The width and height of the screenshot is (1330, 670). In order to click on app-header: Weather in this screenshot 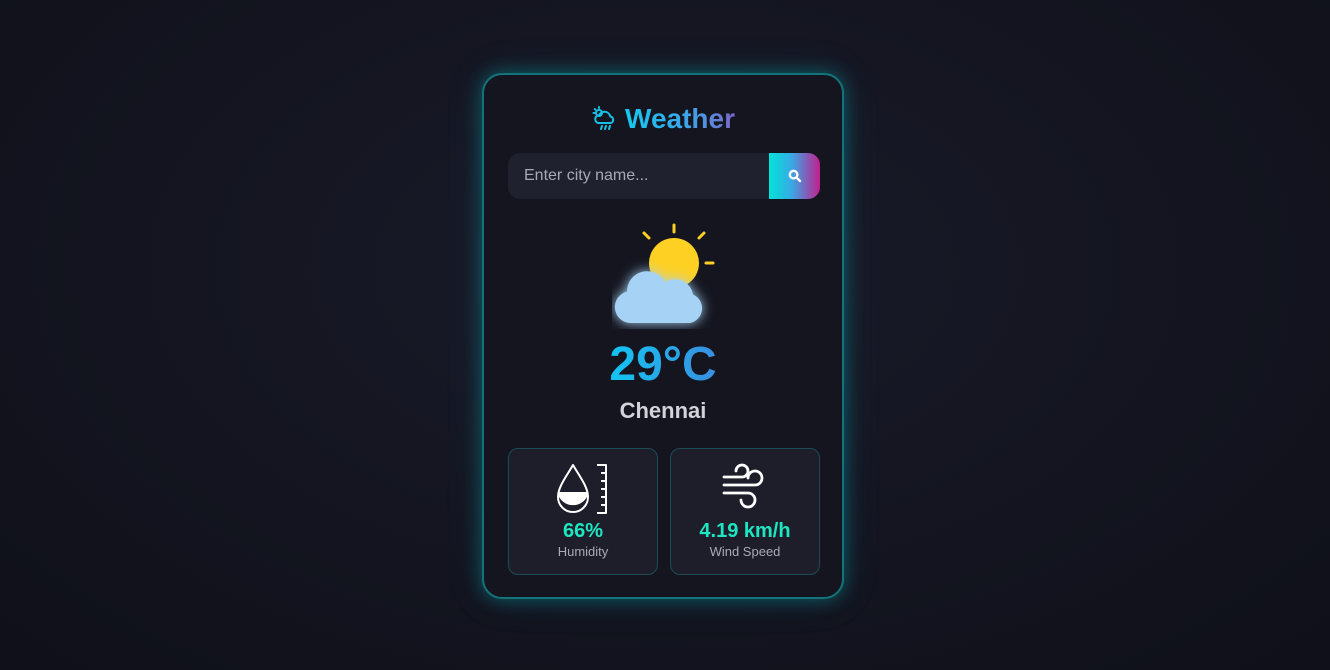, I will do `click(663, 119)`.